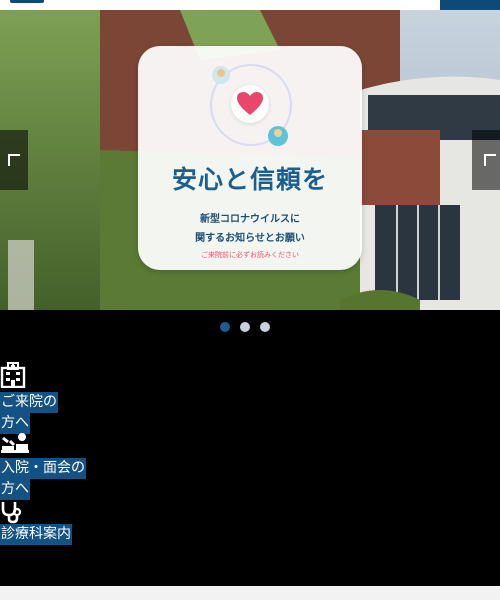  Describe the element at coordinates (13, 375) in the screenshot. I see `hospital-building-icon` at that location.